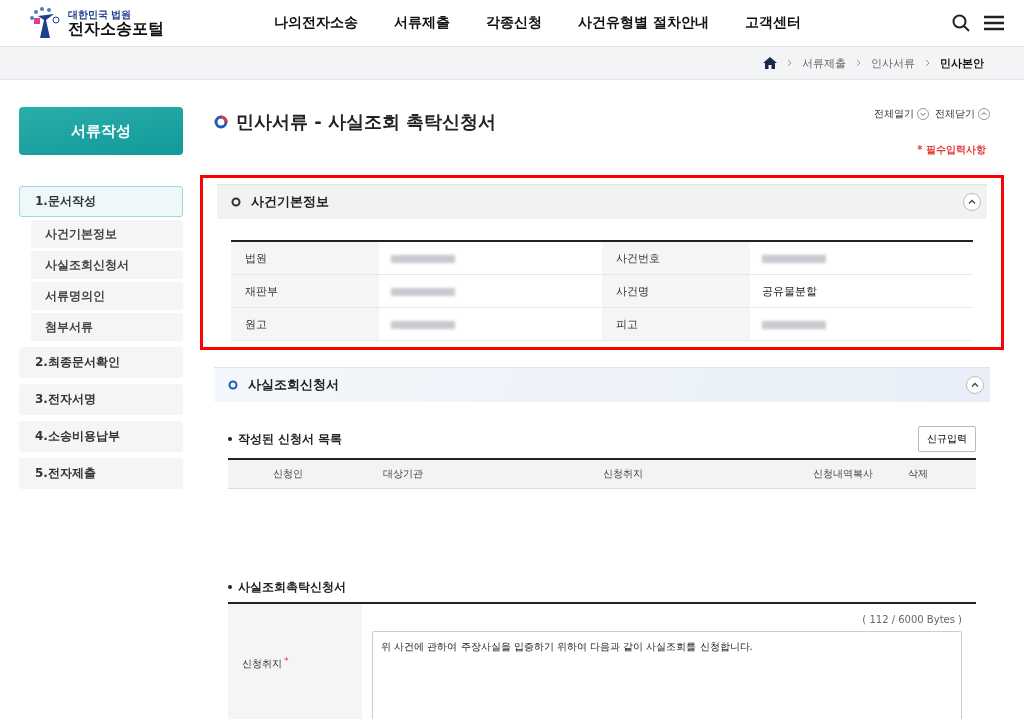 This screenshot has width=1024, height=719. What do you see at coordinates (101, 473) in the screenshot?
I see `sidebar-item: 5.전자제출` at bounding box center [101, 473].